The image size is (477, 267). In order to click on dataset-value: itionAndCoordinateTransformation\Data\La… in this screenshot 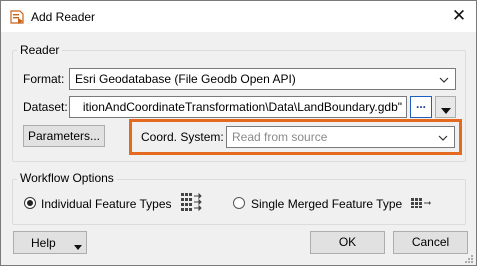, I will do `click(242, 107)`.